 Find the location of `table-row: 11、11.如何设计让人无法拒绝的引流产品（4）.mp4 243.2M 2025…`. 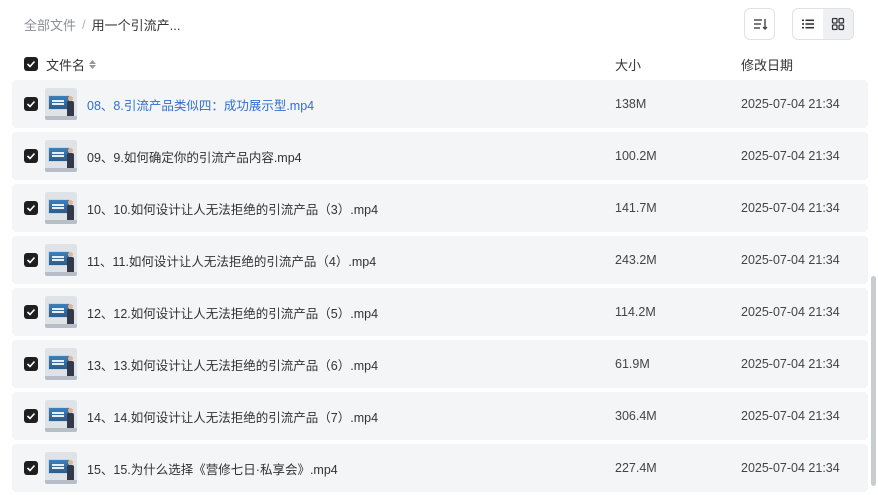

table-row: 11、11.如何设计让人无法拒绝的引流产品（4）.mp4 243.2M 2025… is located at coordinates (440, 260).